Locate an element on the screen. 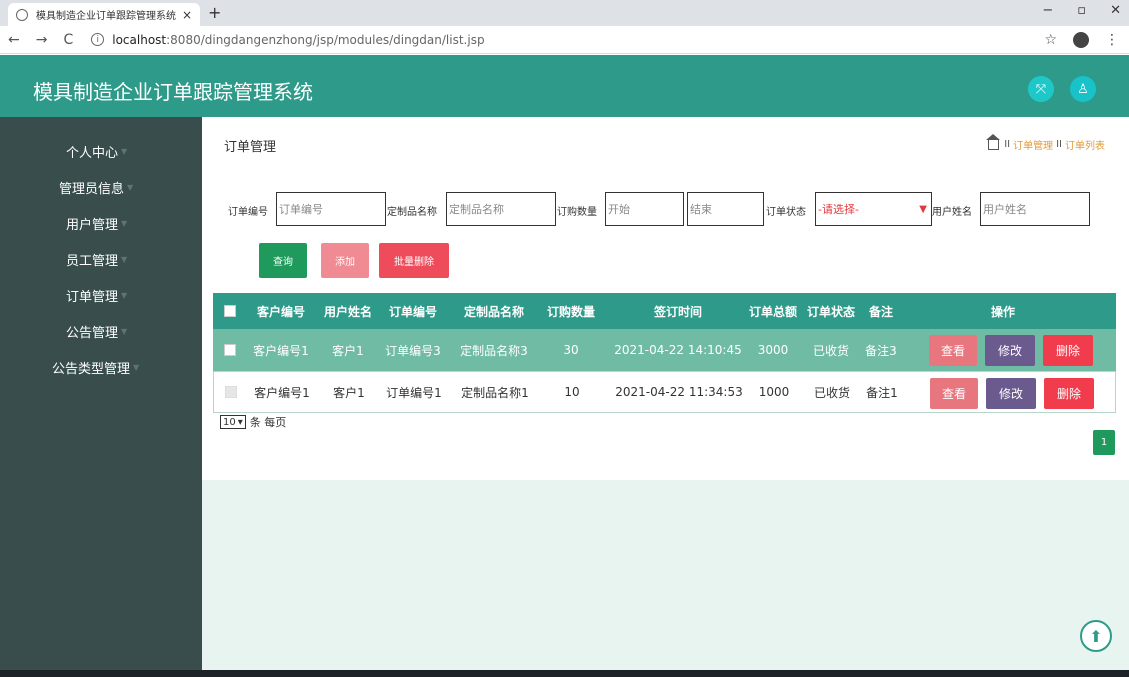  back-to-top-icon: ⬆ is located at coordinates (1096, 636).